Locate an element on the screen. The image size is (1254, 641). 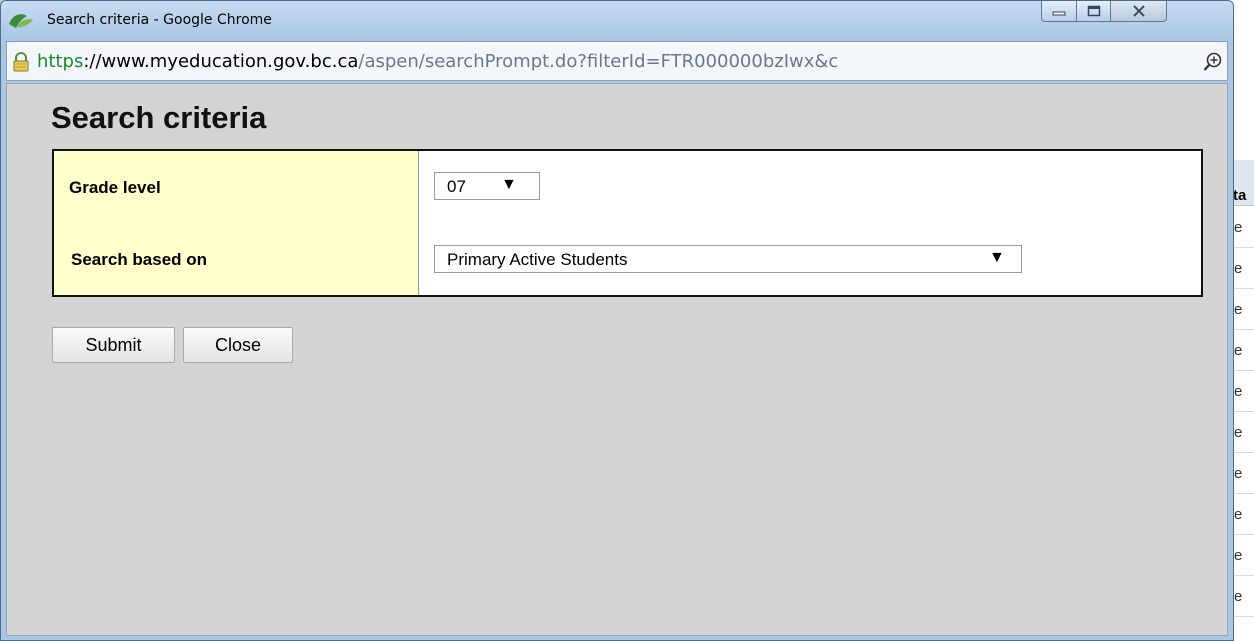
chrome-app-icon is located at coordinates (21, 21).